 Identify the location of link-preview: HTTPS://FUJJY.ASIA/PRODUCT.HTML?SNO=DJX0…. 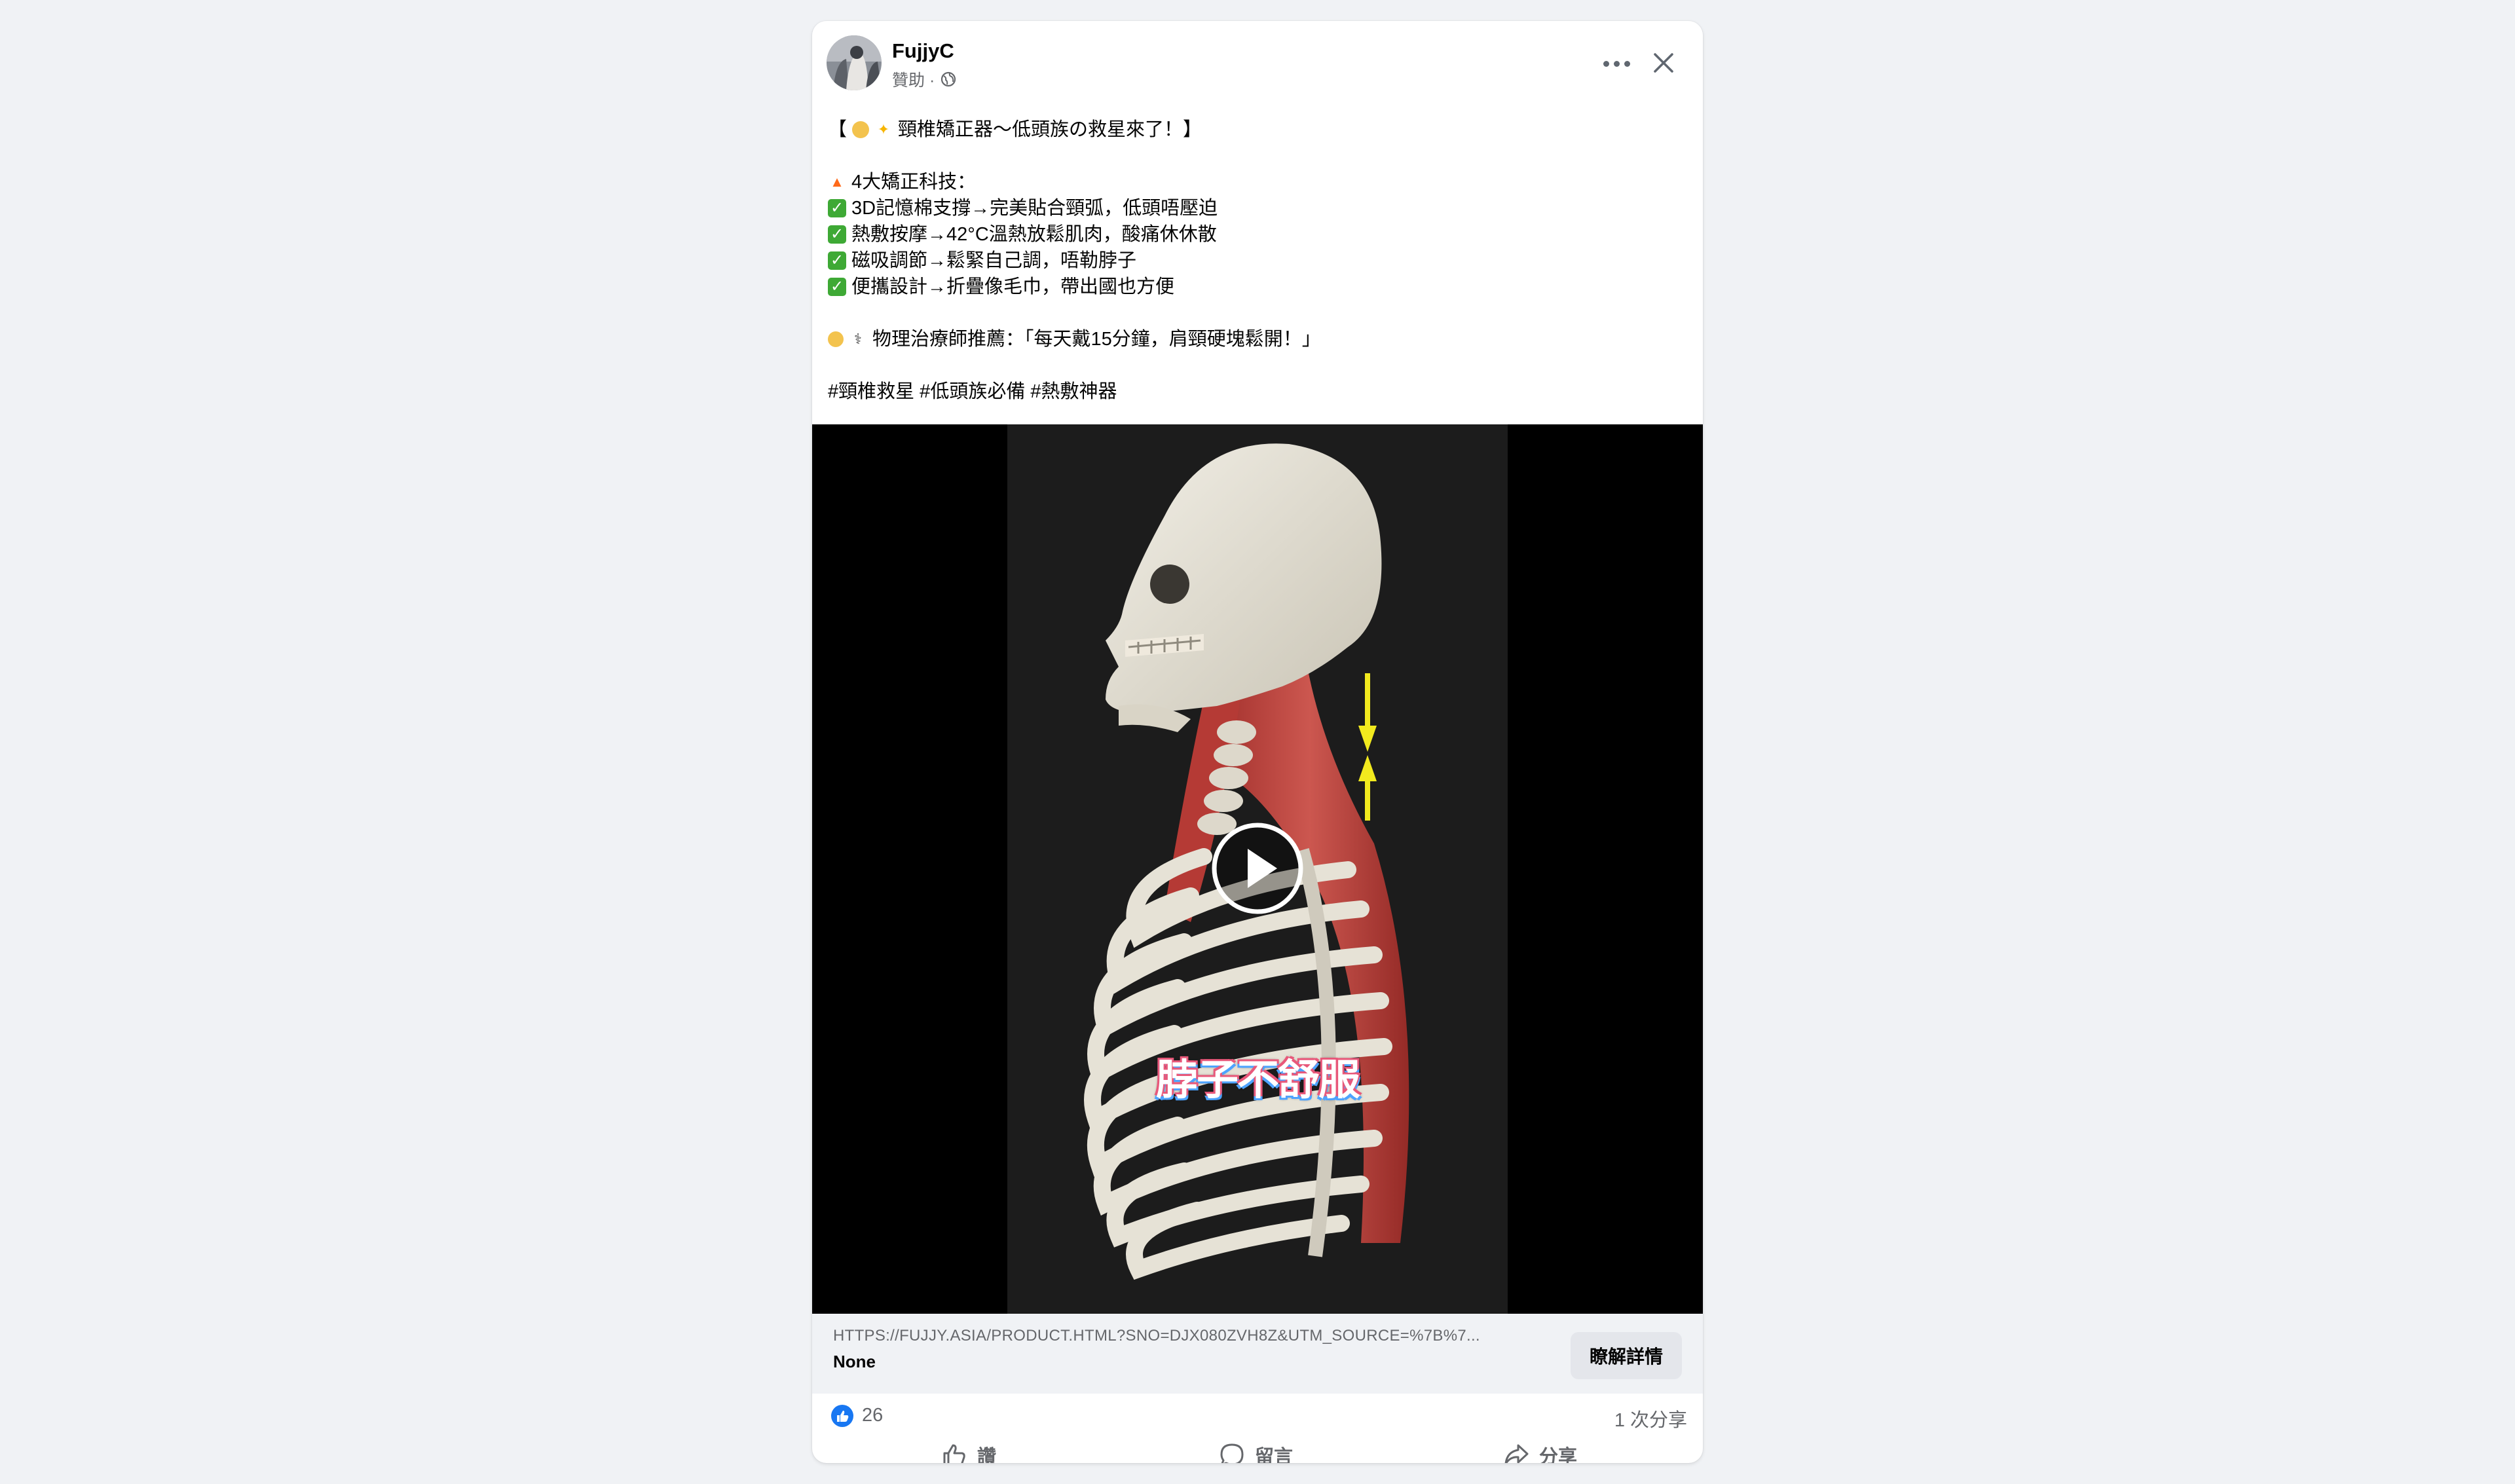
(1257, 1354).